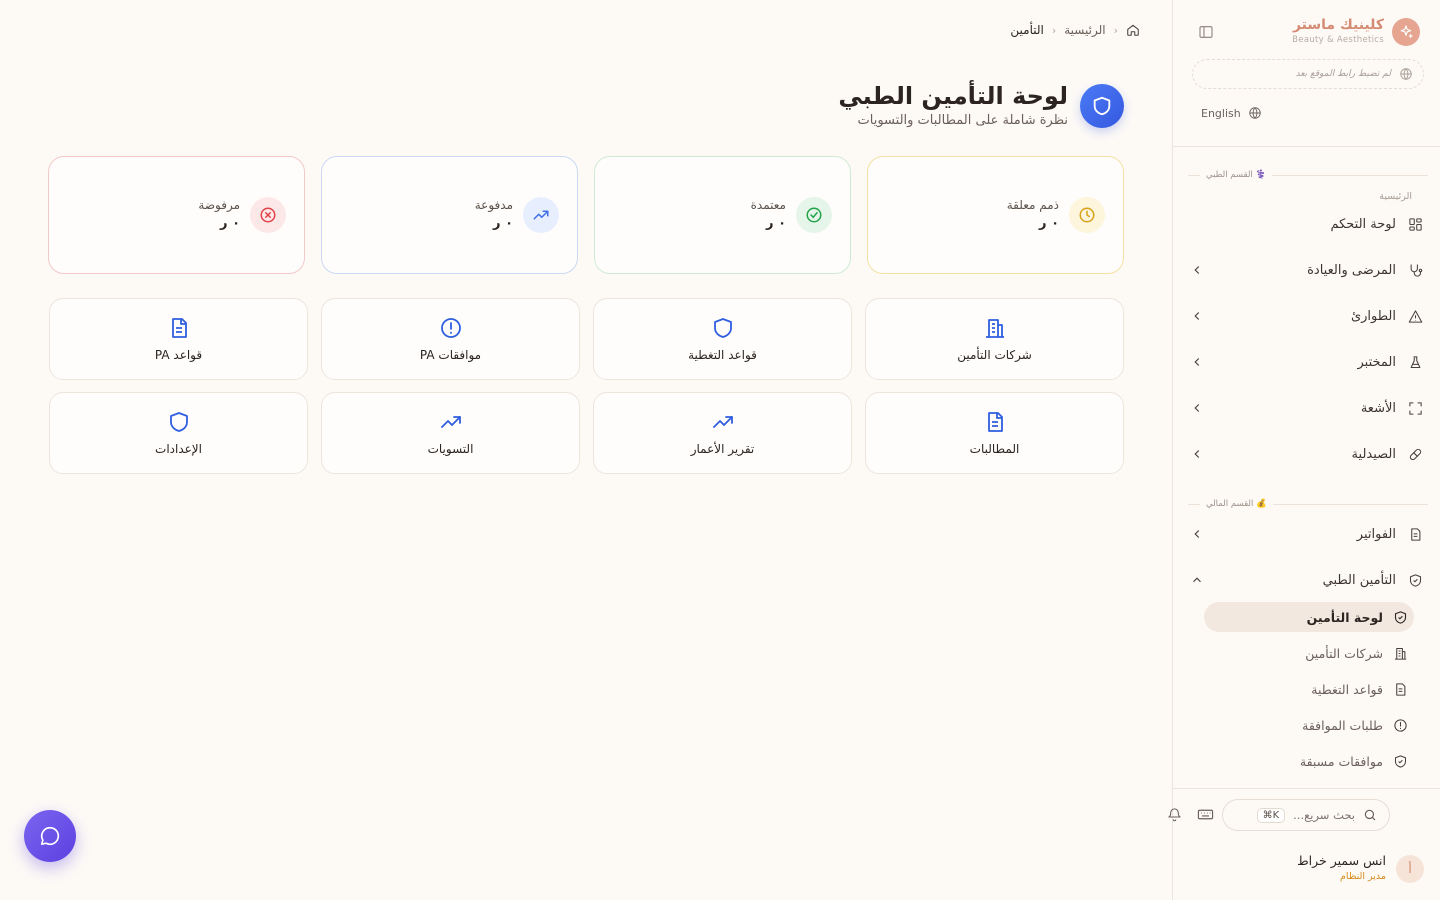 Image resolution: width=1440 pixels, height=900 pixels. What do you see at coordinates (962, 120) in the screenshot?
I see `page-subtitle: نظرة شاملة على المطالبات والتسويات` at bounding box center [962, 120].